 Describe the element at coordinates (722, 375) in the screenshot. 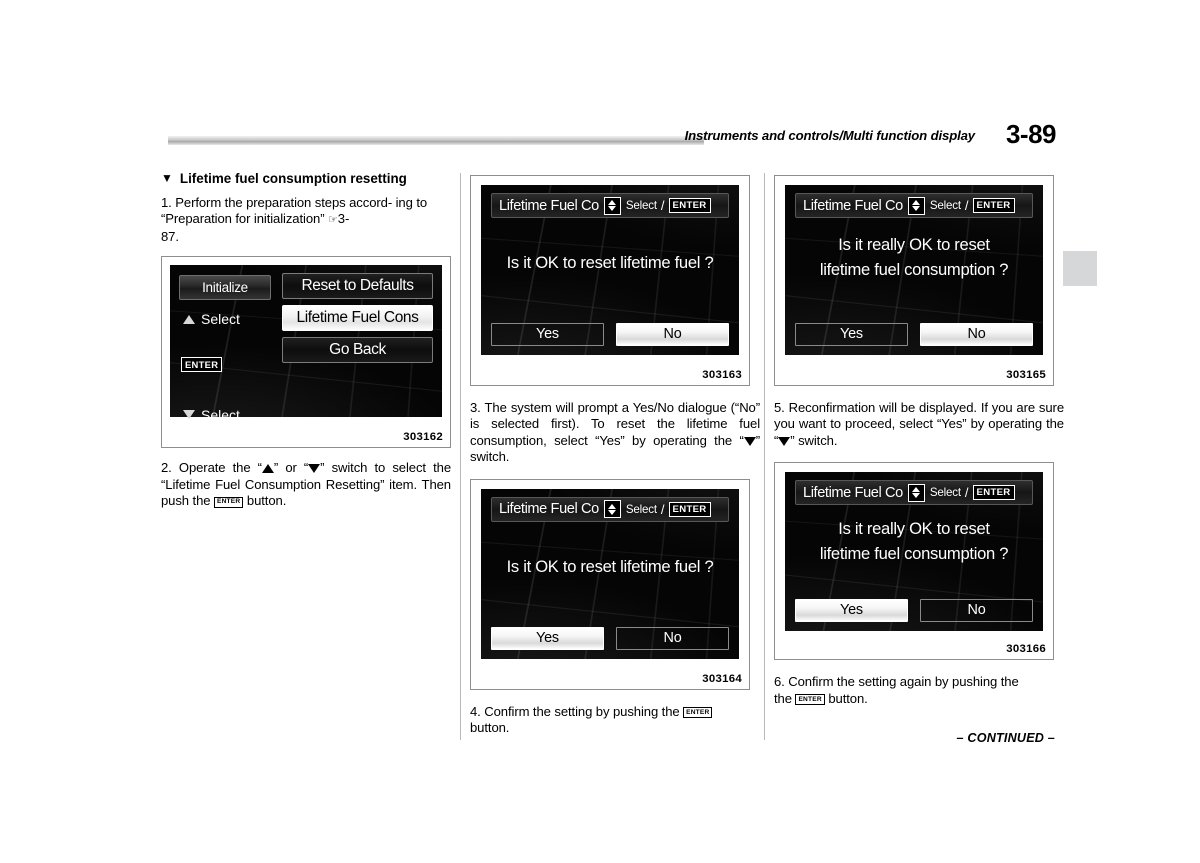

I see `figure-caption: 303163` at that location.